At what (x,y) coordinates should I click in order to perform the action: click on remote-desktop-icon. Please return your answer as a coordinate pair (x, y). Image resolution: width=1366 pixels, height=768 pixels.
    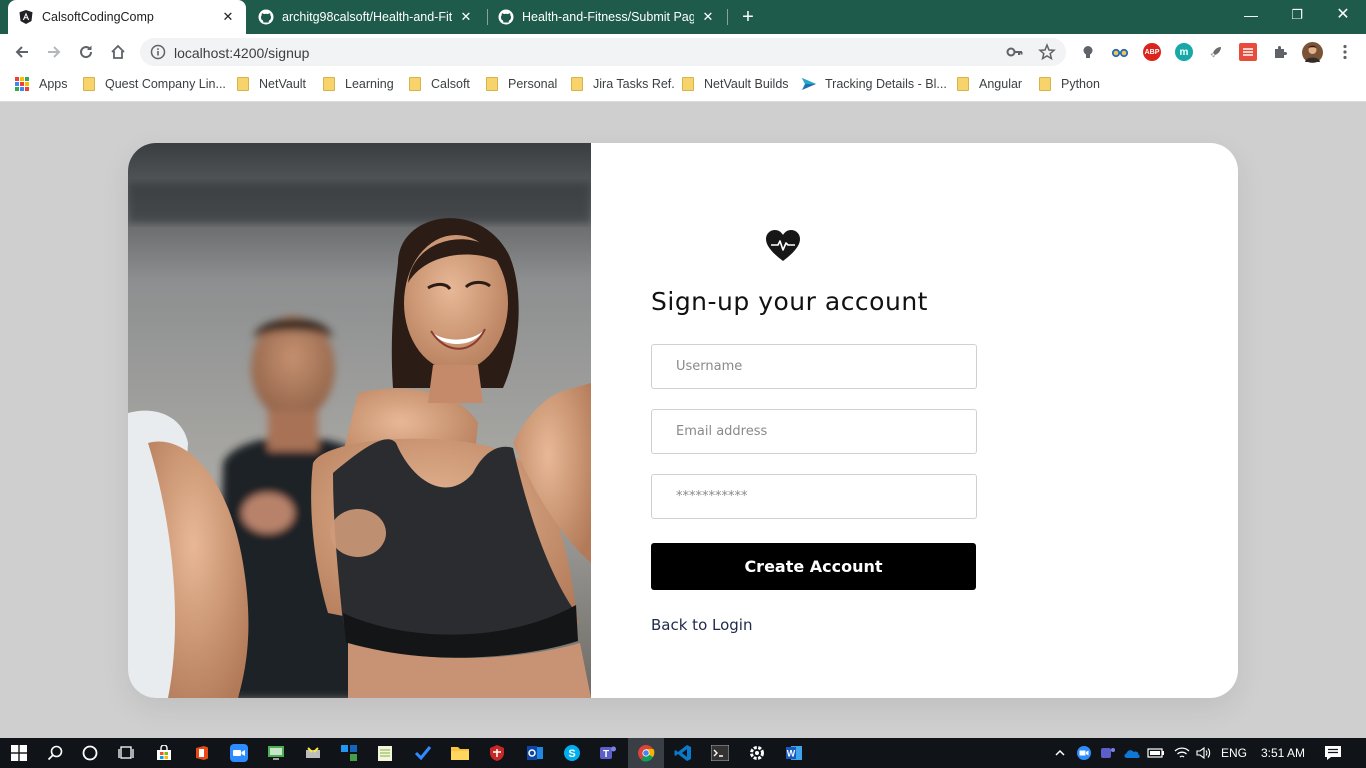
    Looking at the image, I should click on (276, 753).